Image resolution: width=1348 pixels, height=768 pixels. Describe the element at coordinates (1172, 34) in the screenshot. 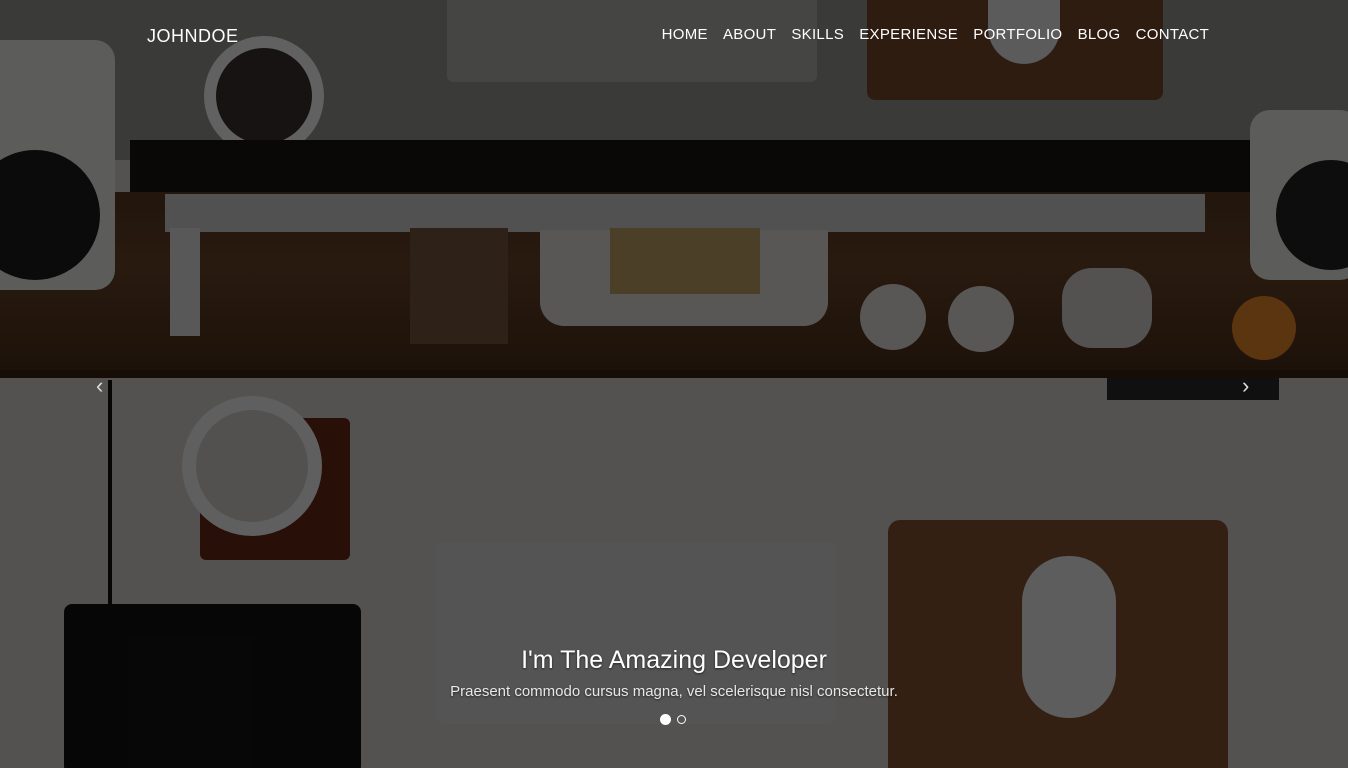

I see `nav-item-contact: CONTACT` at that location.